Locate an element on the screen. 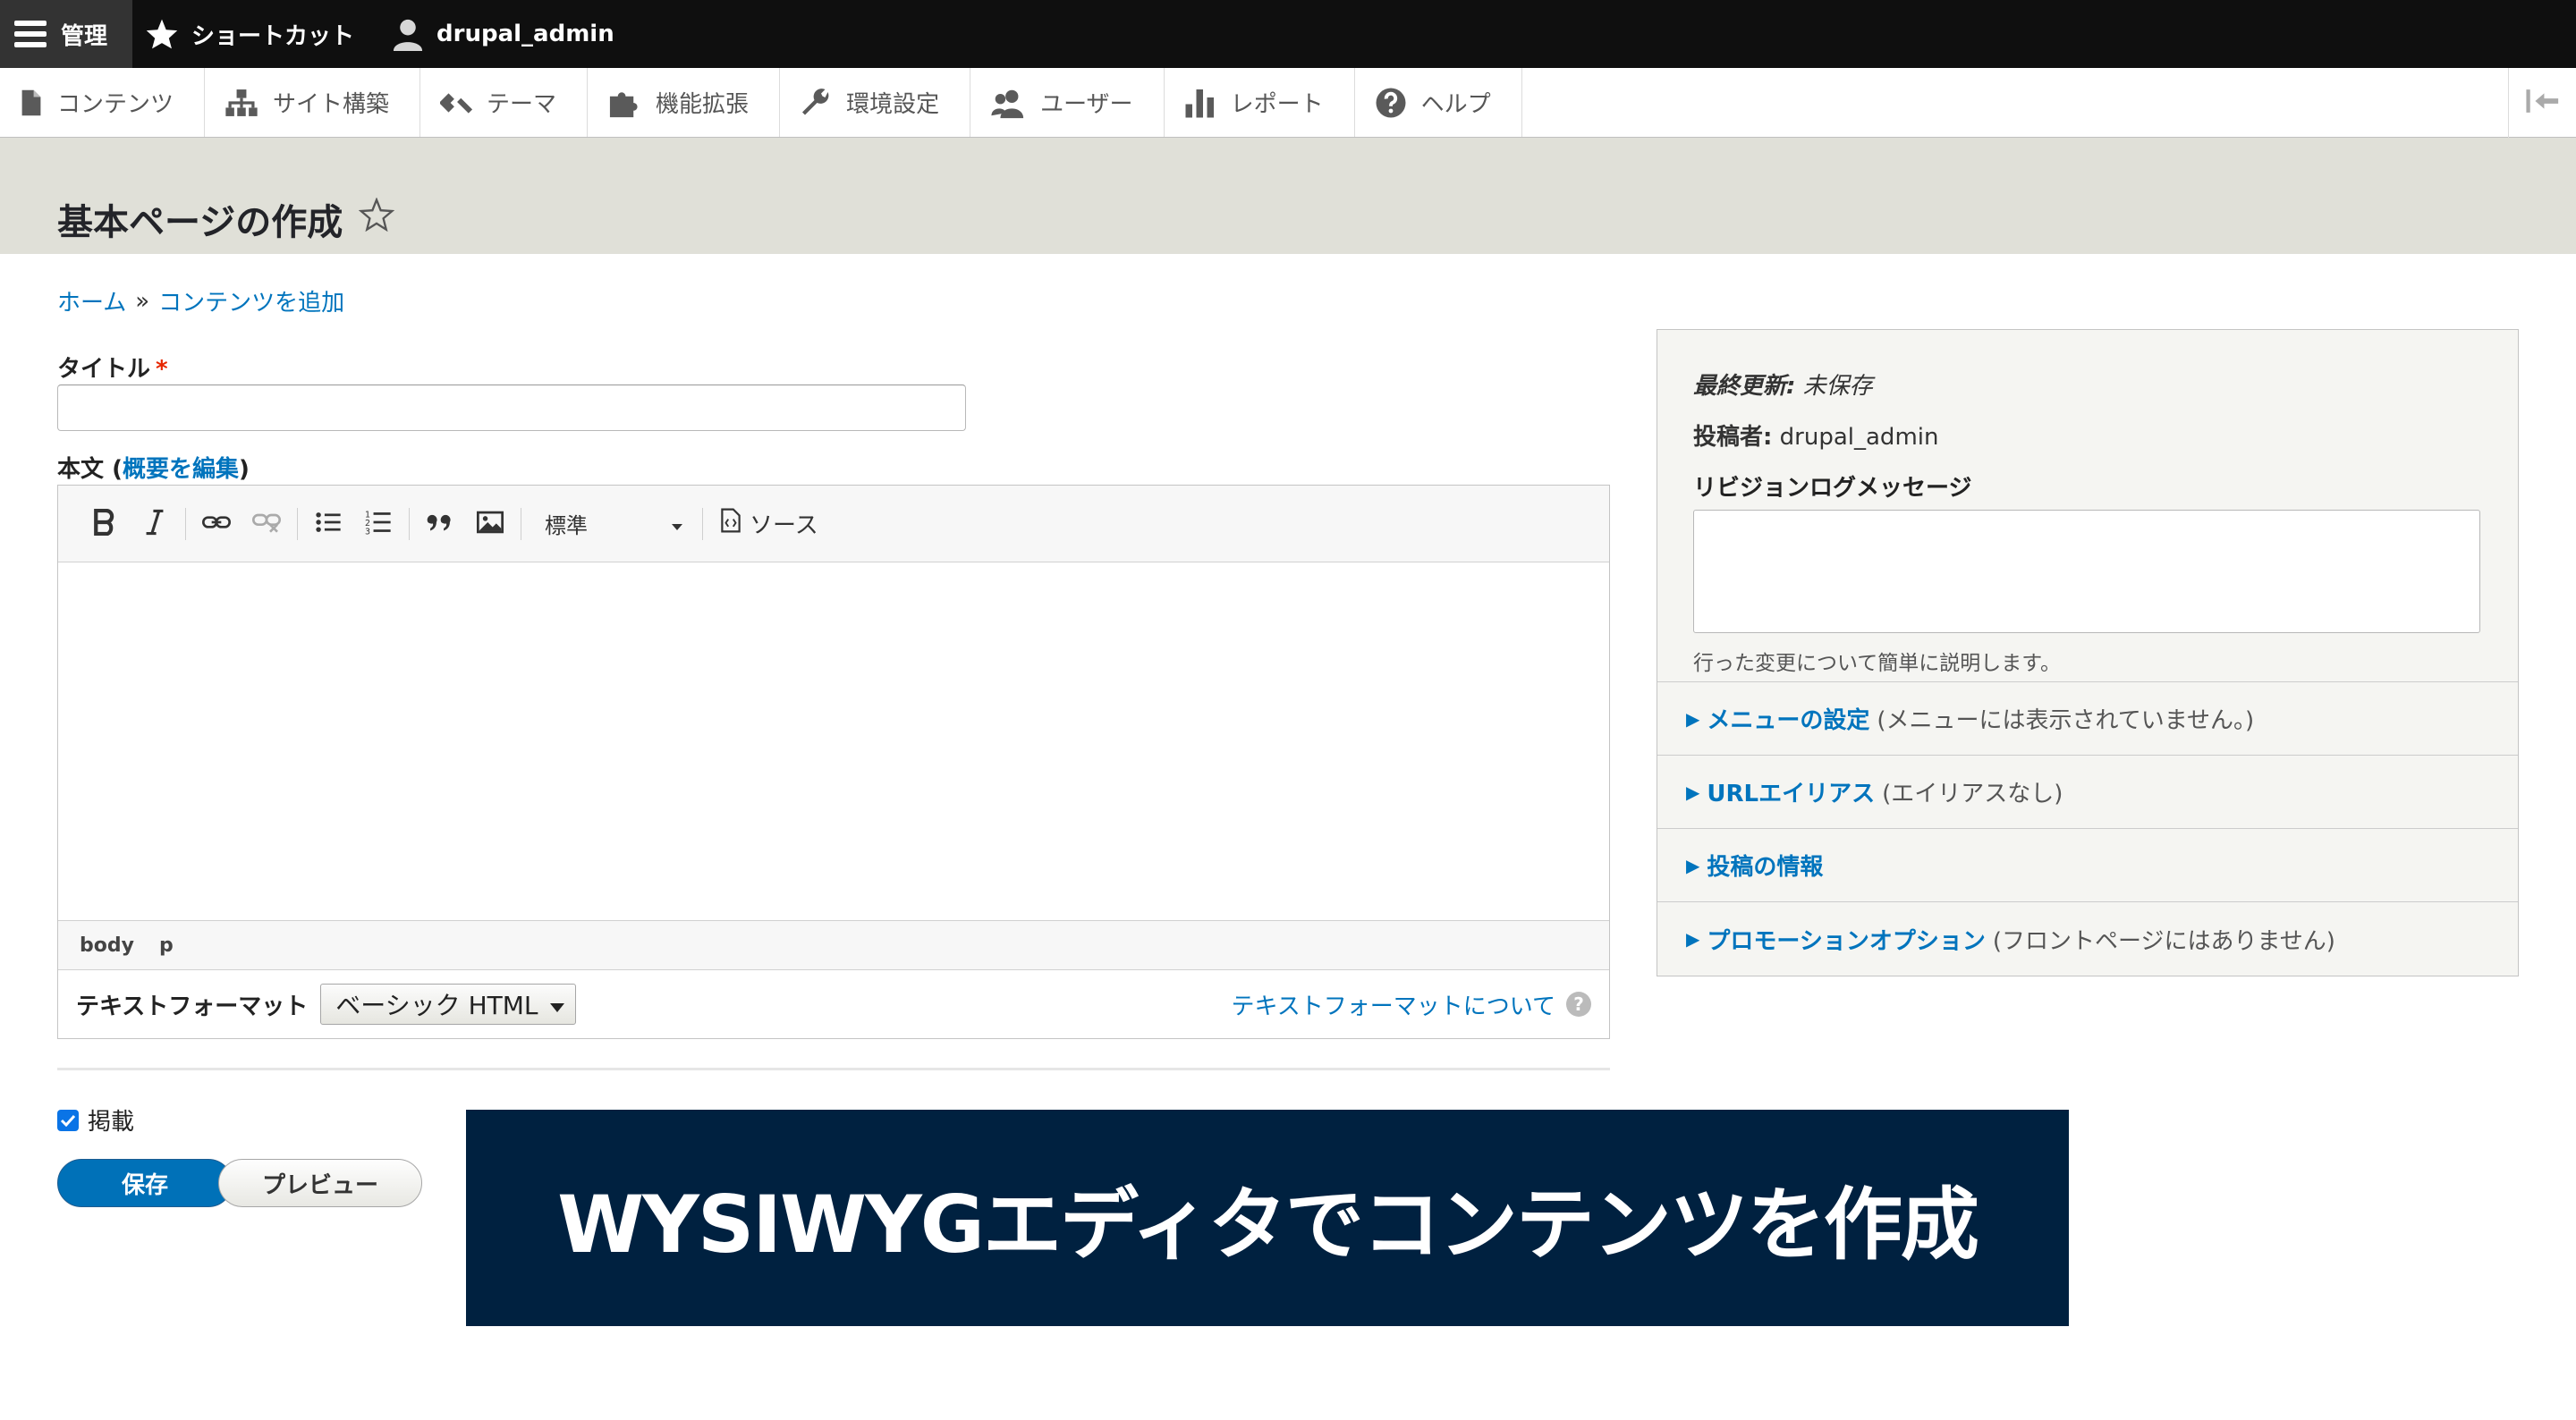  tray-item-reports: レポート is located at coordinates (1260, 103).